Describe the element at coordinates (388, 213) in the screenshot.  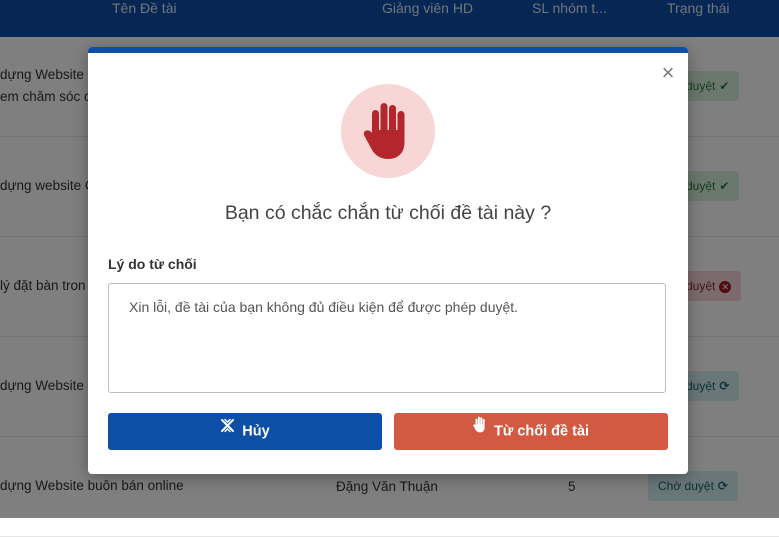
I see `confirm-question: Bạn có chắc chắn từ chối đề tài này ?` at that location.